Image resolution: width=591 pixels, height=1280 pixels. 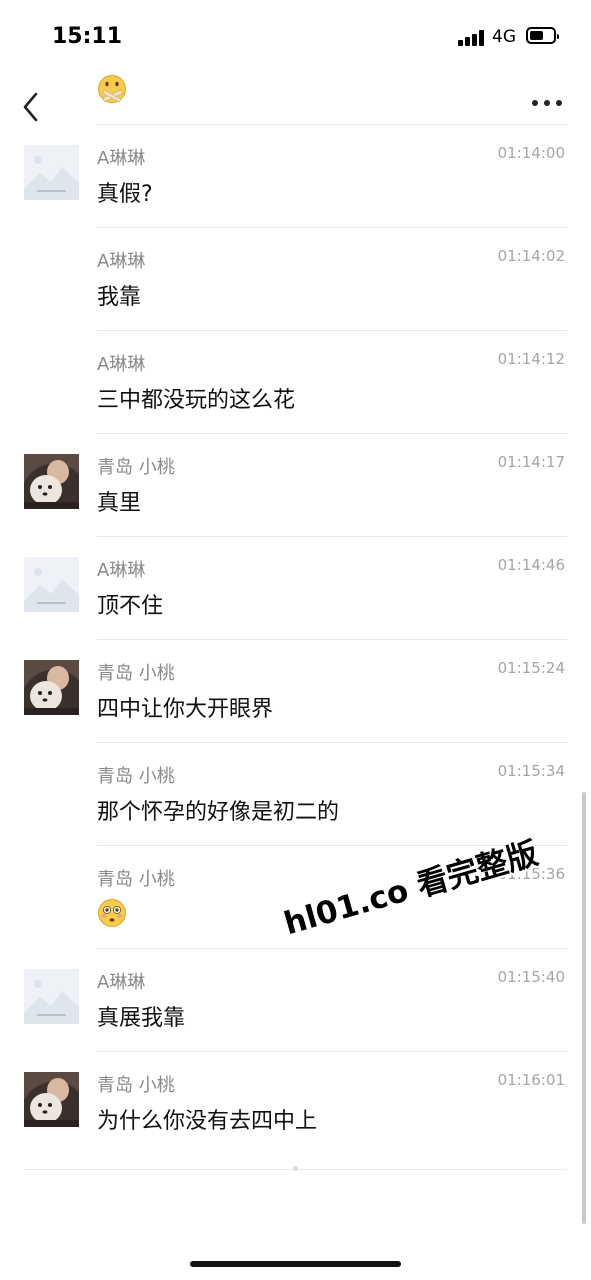 What do you see at coordinates (207, 1121) in the screenshot?
I see `message-text: 为什么你没有去四中上` at bounding box center [207, 1121].